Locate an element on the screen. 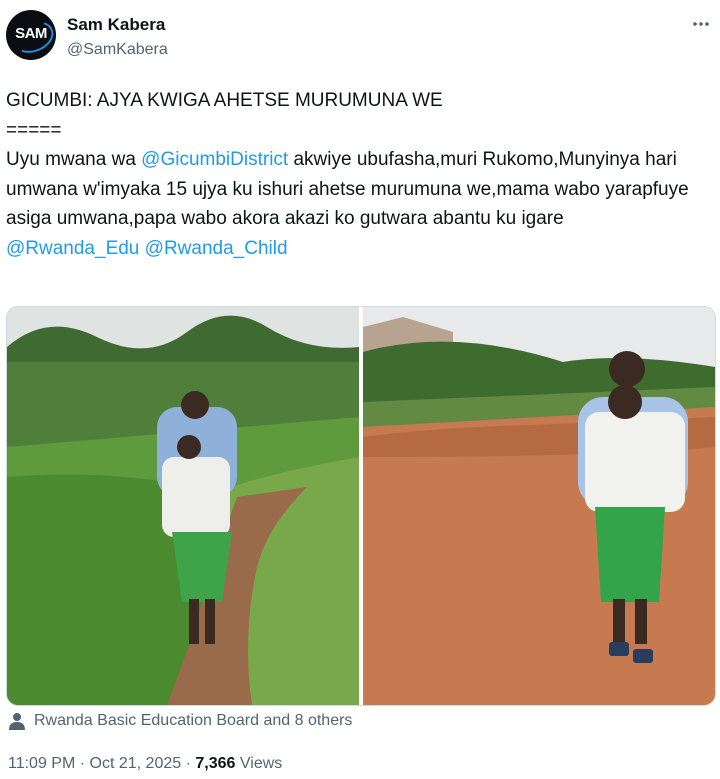  tweet-meta: 11:09 PM · Oct 21, 2025 · 7,366 Views is located at coordinates (145, 764).